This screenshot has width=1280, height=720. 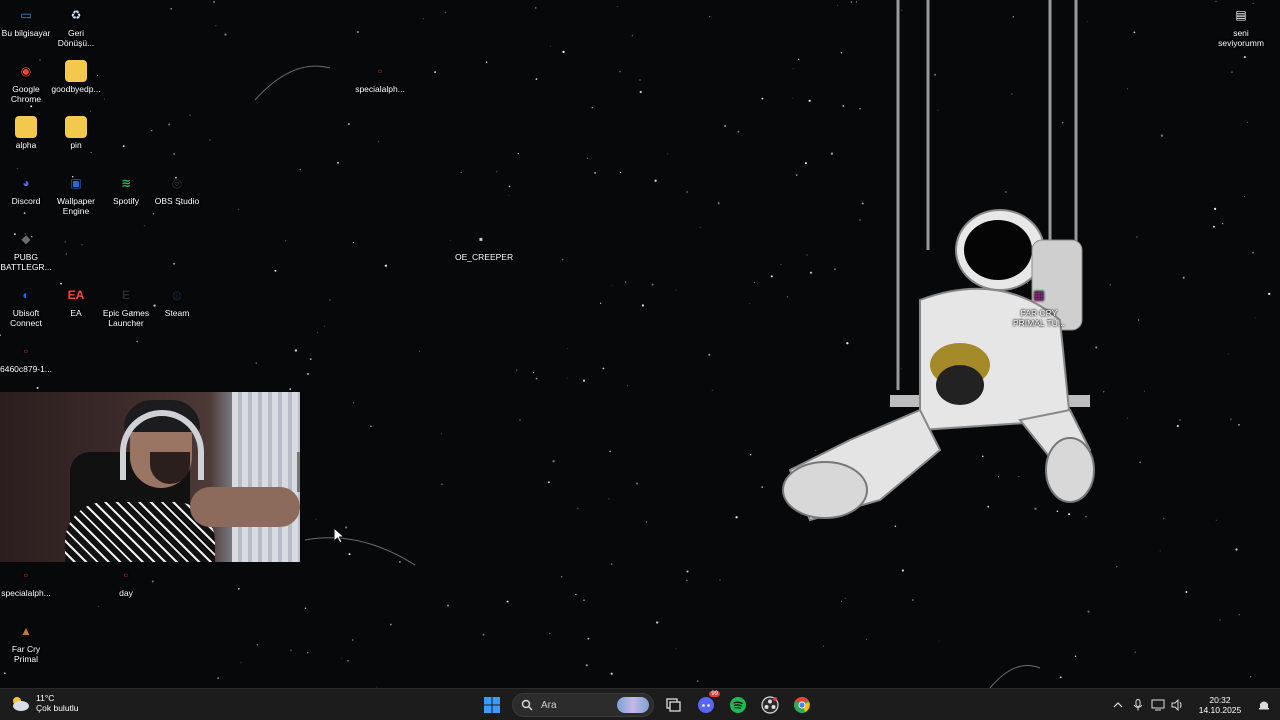 What do you see at coordinates (481, 239) in the screenshot?
I see `shortcut-icon: ▪` at bounding box center [481, 239].